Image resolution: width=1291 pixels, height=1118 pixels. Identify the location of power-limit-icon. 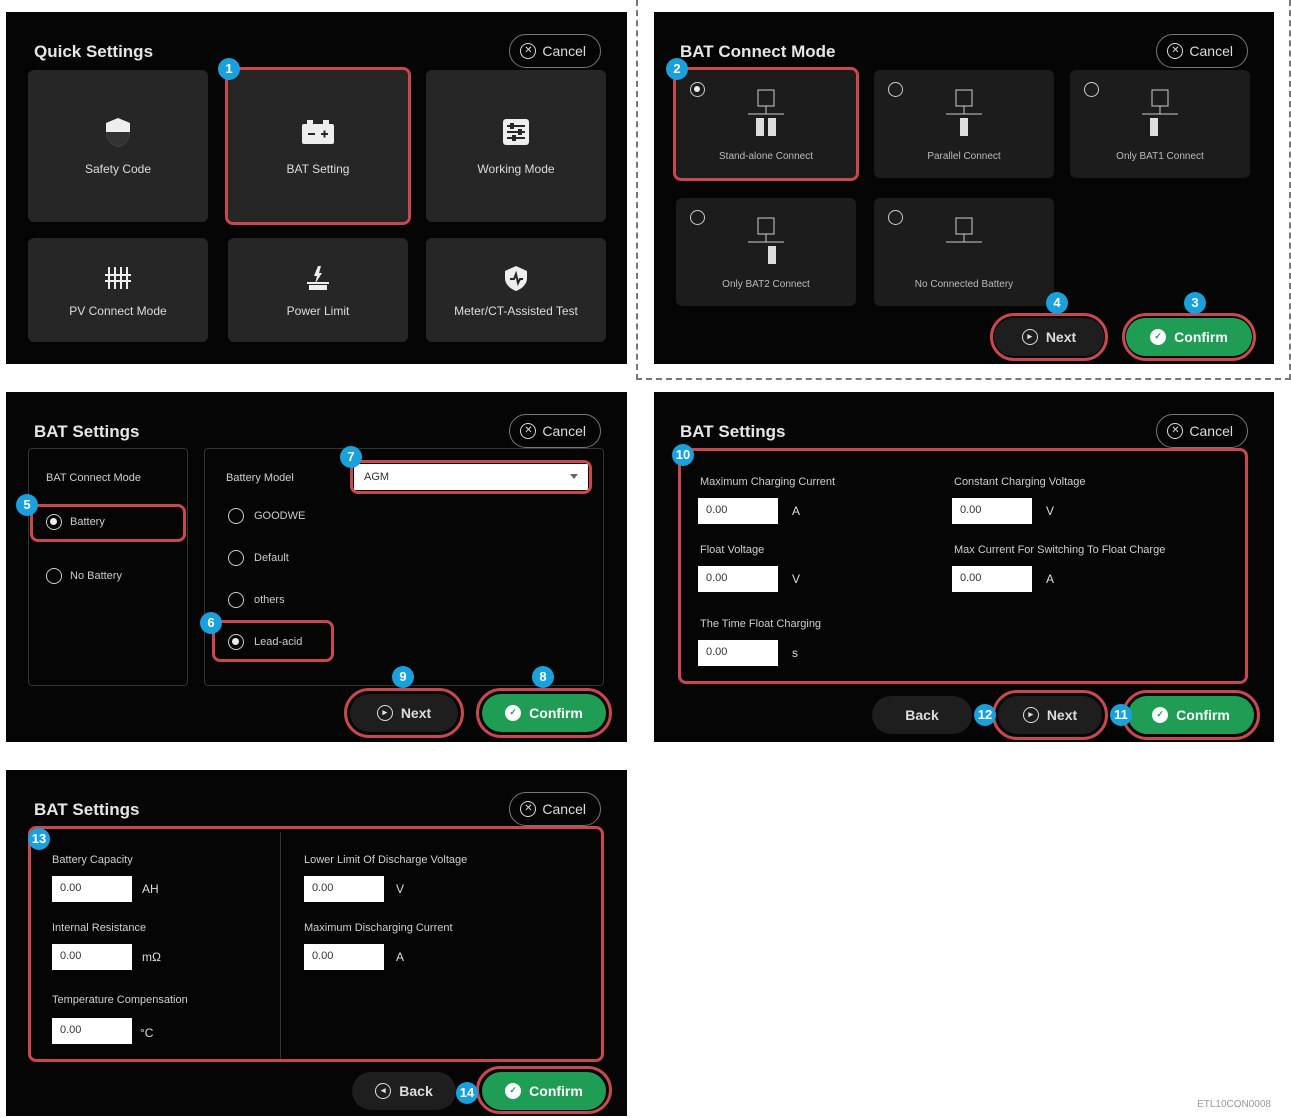
(318, 278).